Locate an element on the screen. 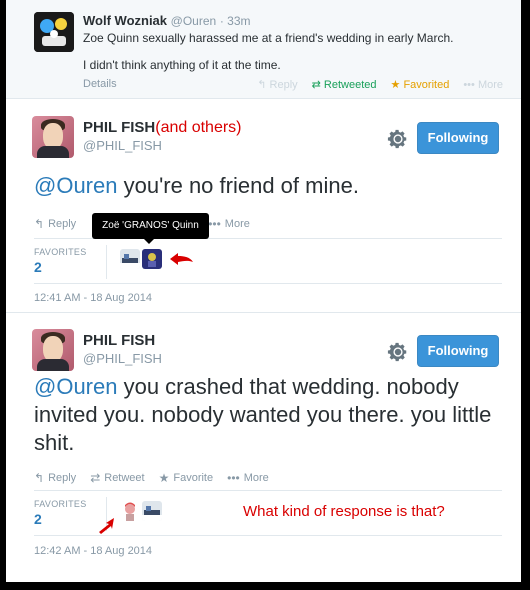  tweet-time: · 33m is located at coordinates (235, 21).